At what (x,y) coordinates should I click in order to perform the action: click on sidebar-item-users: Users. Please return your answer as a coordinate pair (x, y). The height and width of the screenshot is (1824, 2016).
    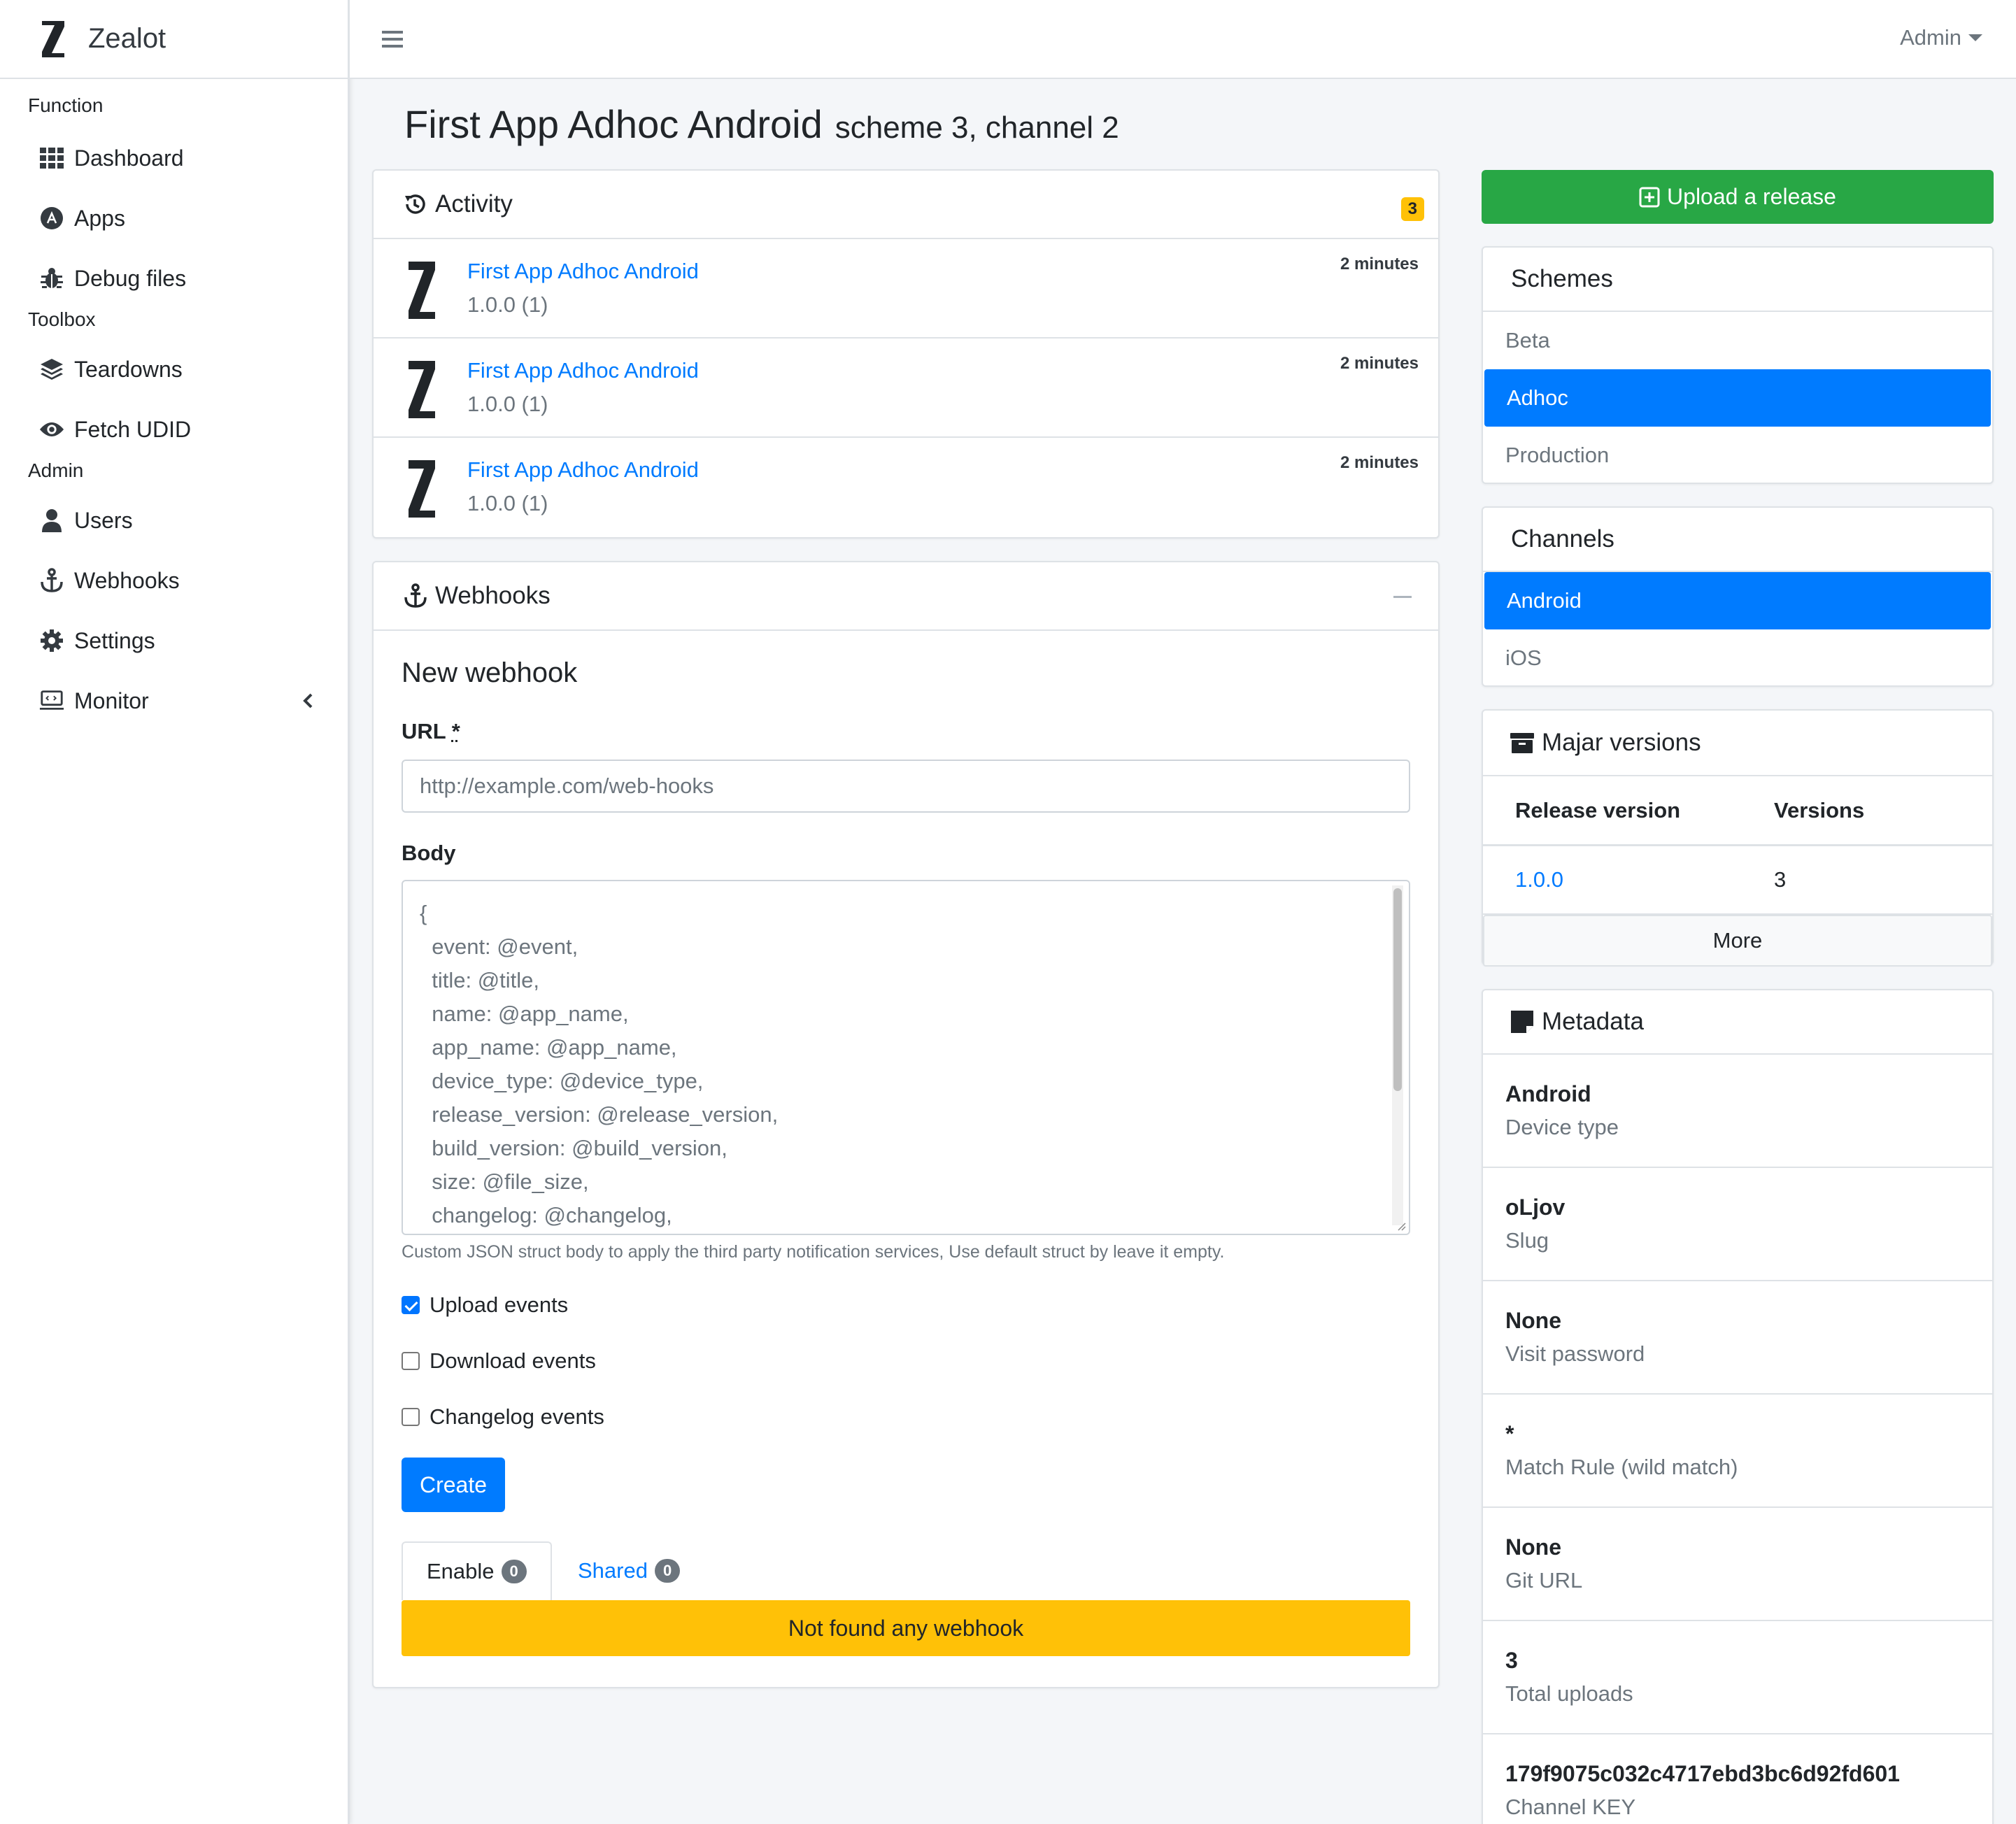
    Looking at the image, I should click on (174, 520).